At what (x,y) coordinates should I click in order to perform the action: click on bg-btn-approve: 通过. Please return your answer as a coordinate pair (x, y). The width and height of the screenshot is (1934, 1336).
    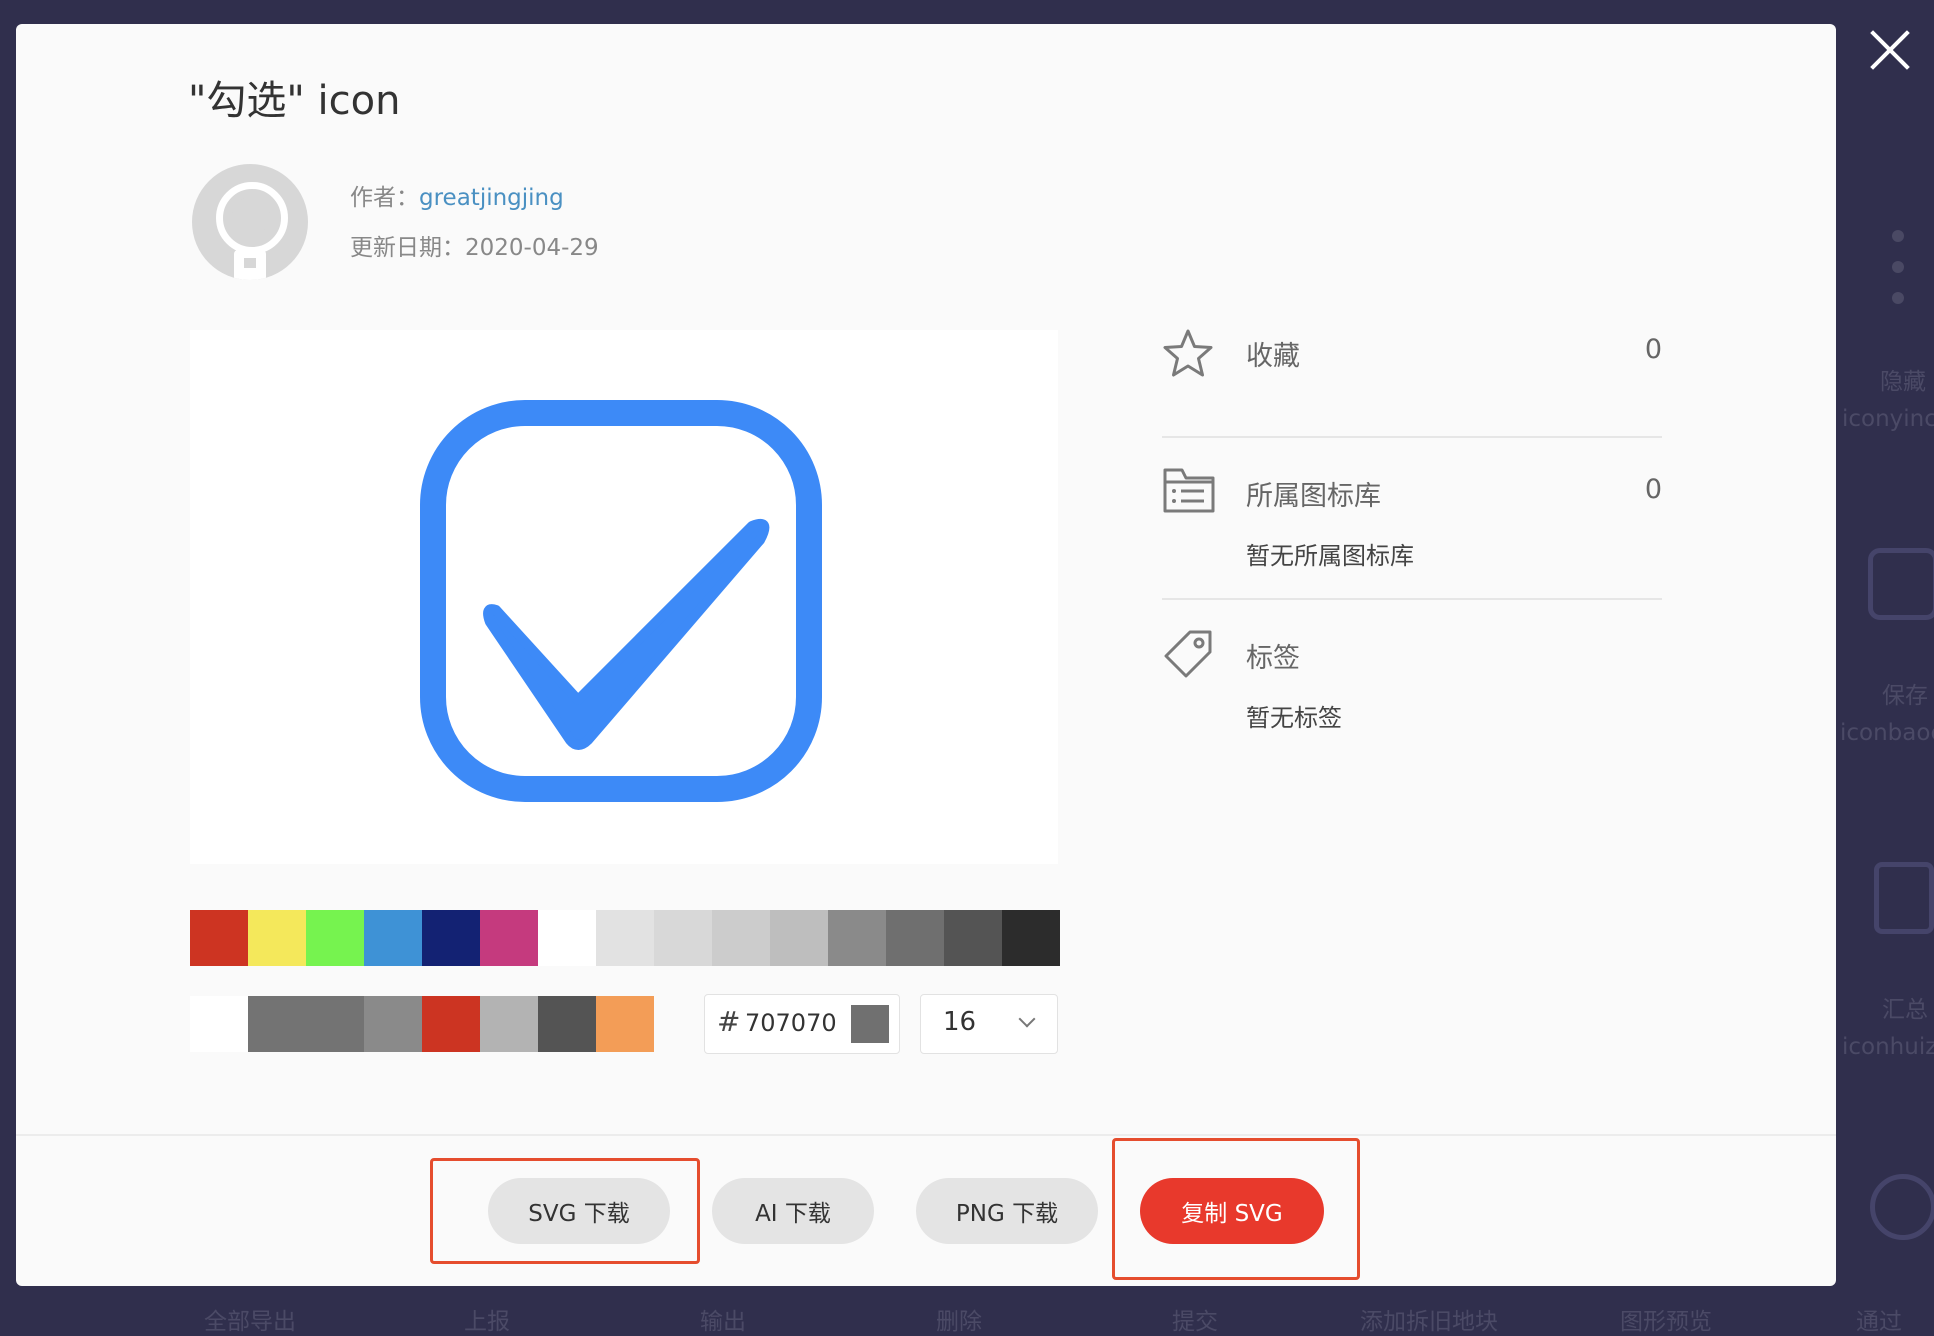
    Looking at the image, I should click on (1879, 1322).